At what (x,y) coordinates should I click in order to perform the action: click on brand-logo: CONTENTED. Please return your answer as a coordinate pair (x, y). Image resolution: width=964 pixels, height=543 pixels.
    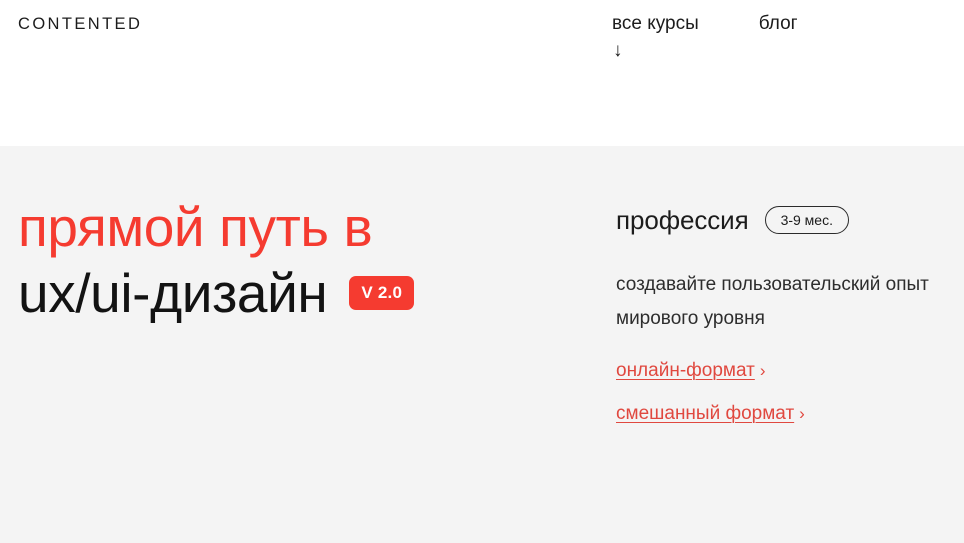
    Looking at the image, I should click on (80, 24).